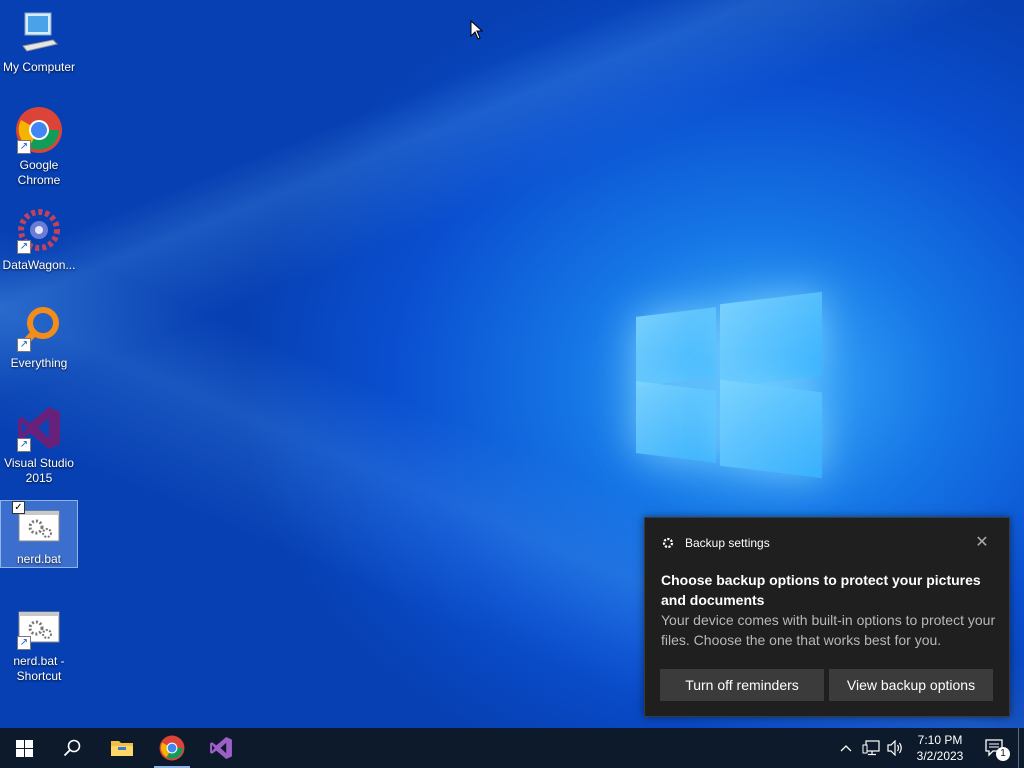  I want to click on notification-count-badge: 1, so click(1003, 754).